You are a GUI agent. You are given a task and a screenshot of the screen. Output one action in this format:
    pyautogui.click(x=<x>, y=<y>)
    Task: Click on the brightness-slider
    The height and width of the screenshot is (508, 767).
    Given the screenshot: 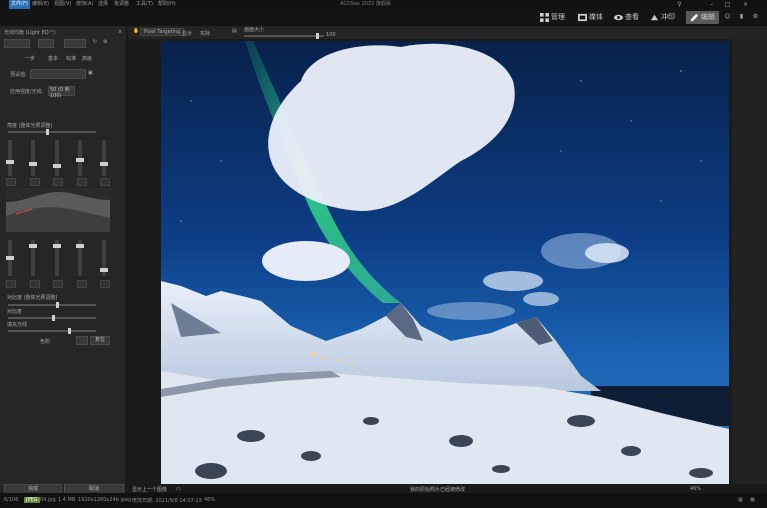 What is the action you would take?
    pyautogui.click(x=52, y=132)
    